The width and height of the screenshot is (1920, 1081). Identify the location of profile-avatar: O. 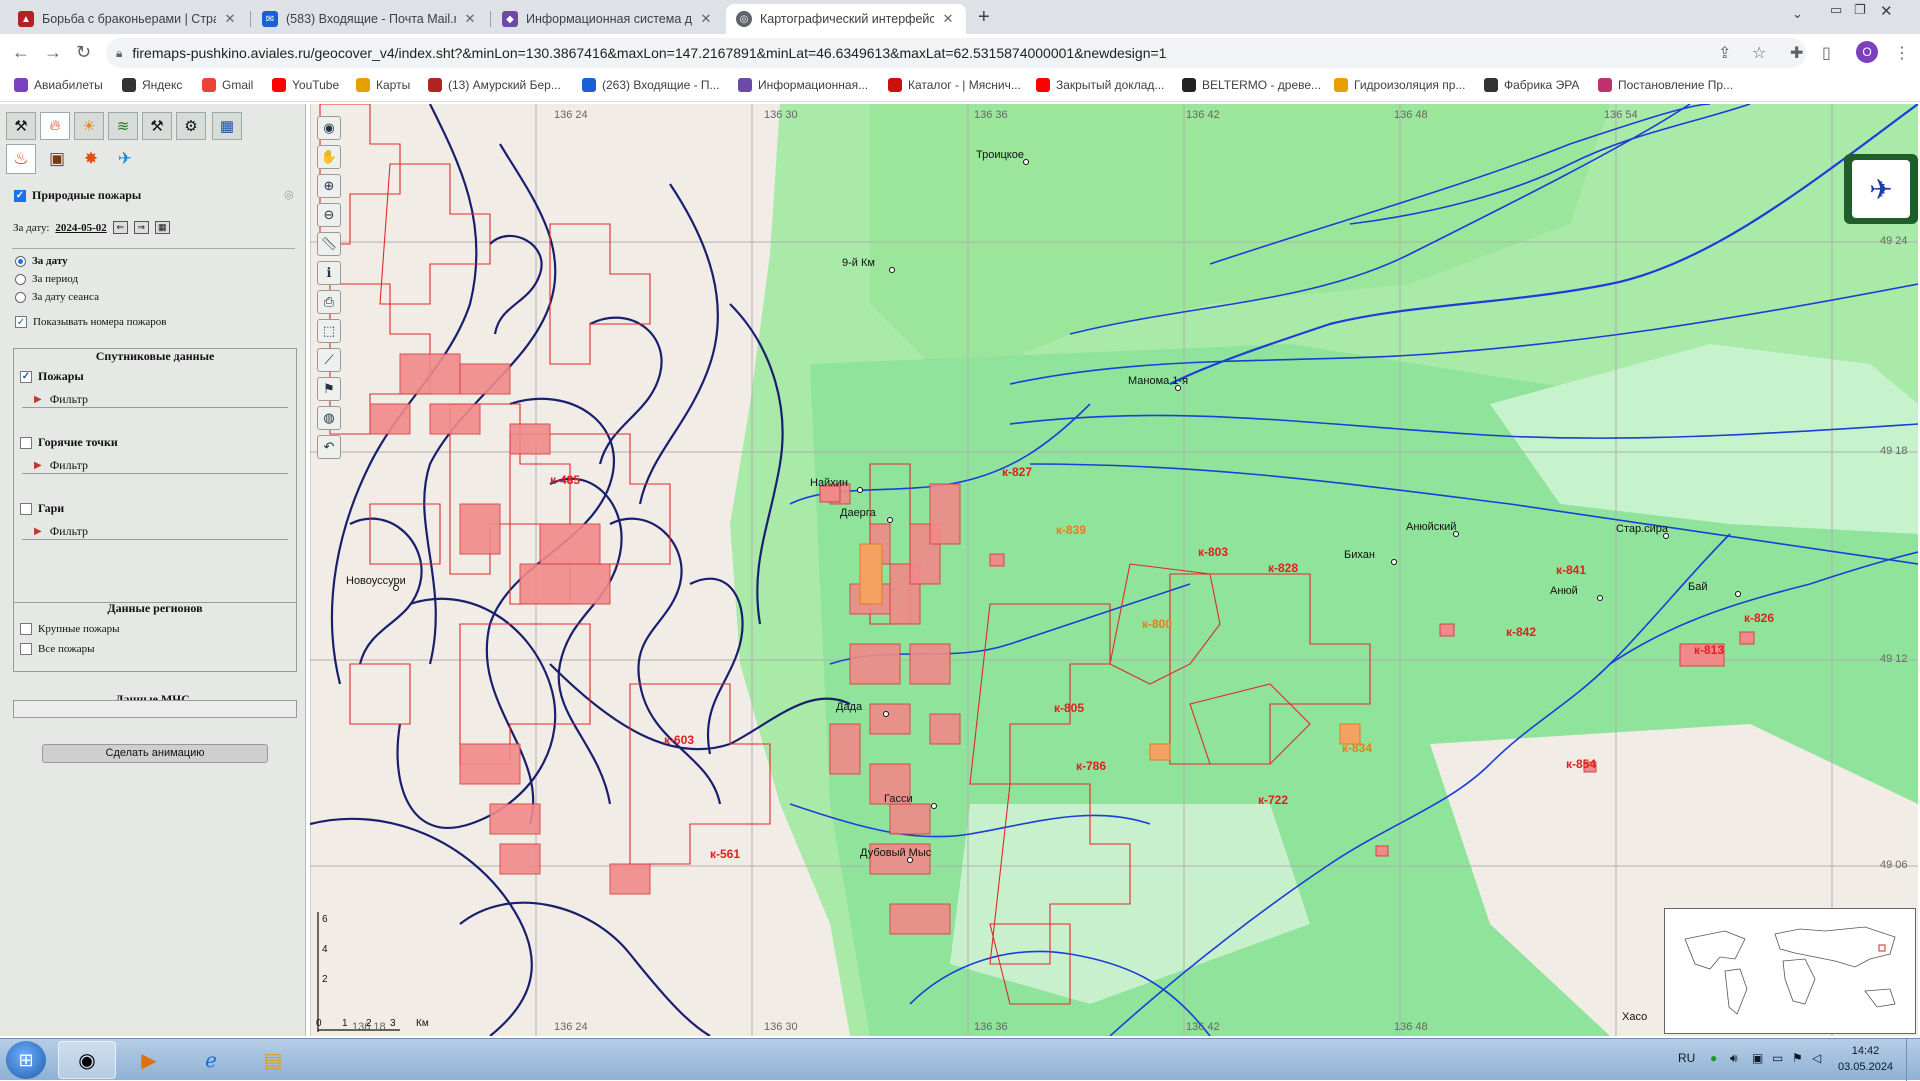
(1867, 52).